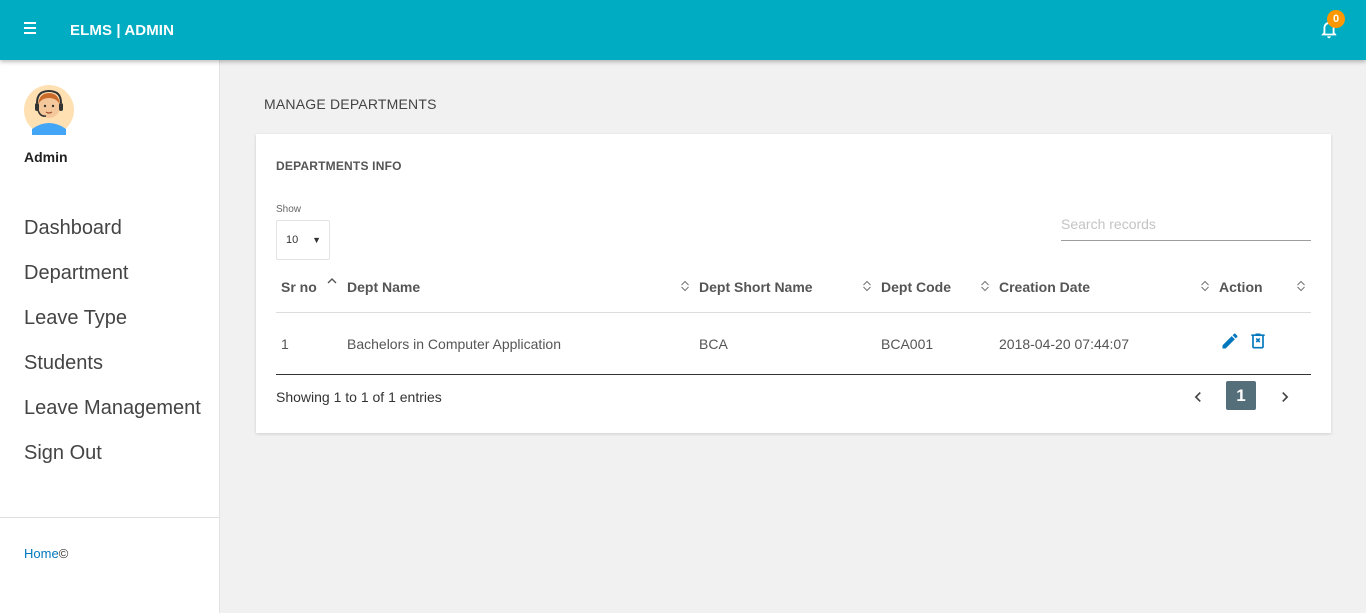 The height and width of the screenshot is (613, 1366). I want to click on sidebar-item-leave-management: Leave Management, so click(109, 412).